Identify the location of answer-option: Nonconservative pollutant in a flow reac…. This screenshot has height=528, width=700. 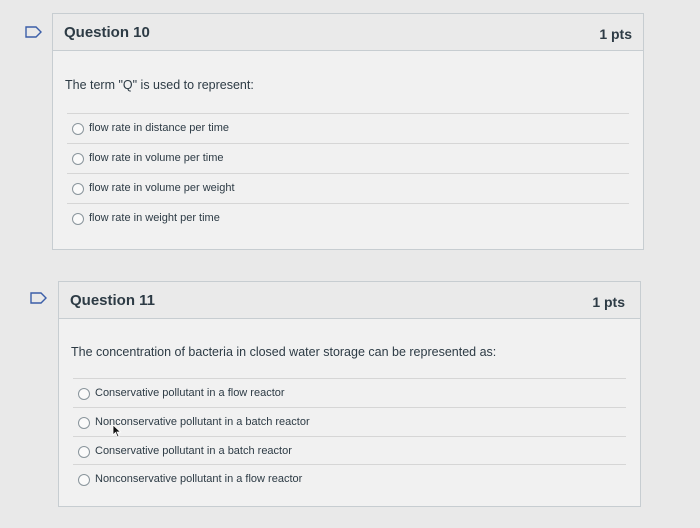
(349, 479).